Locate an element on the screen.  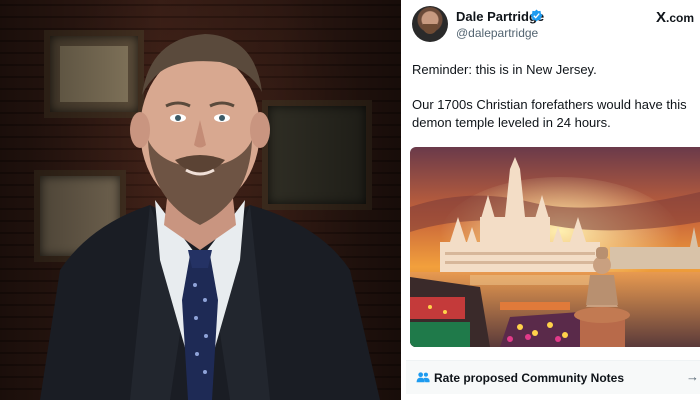
people-icon is located at coordinates (423, 377).